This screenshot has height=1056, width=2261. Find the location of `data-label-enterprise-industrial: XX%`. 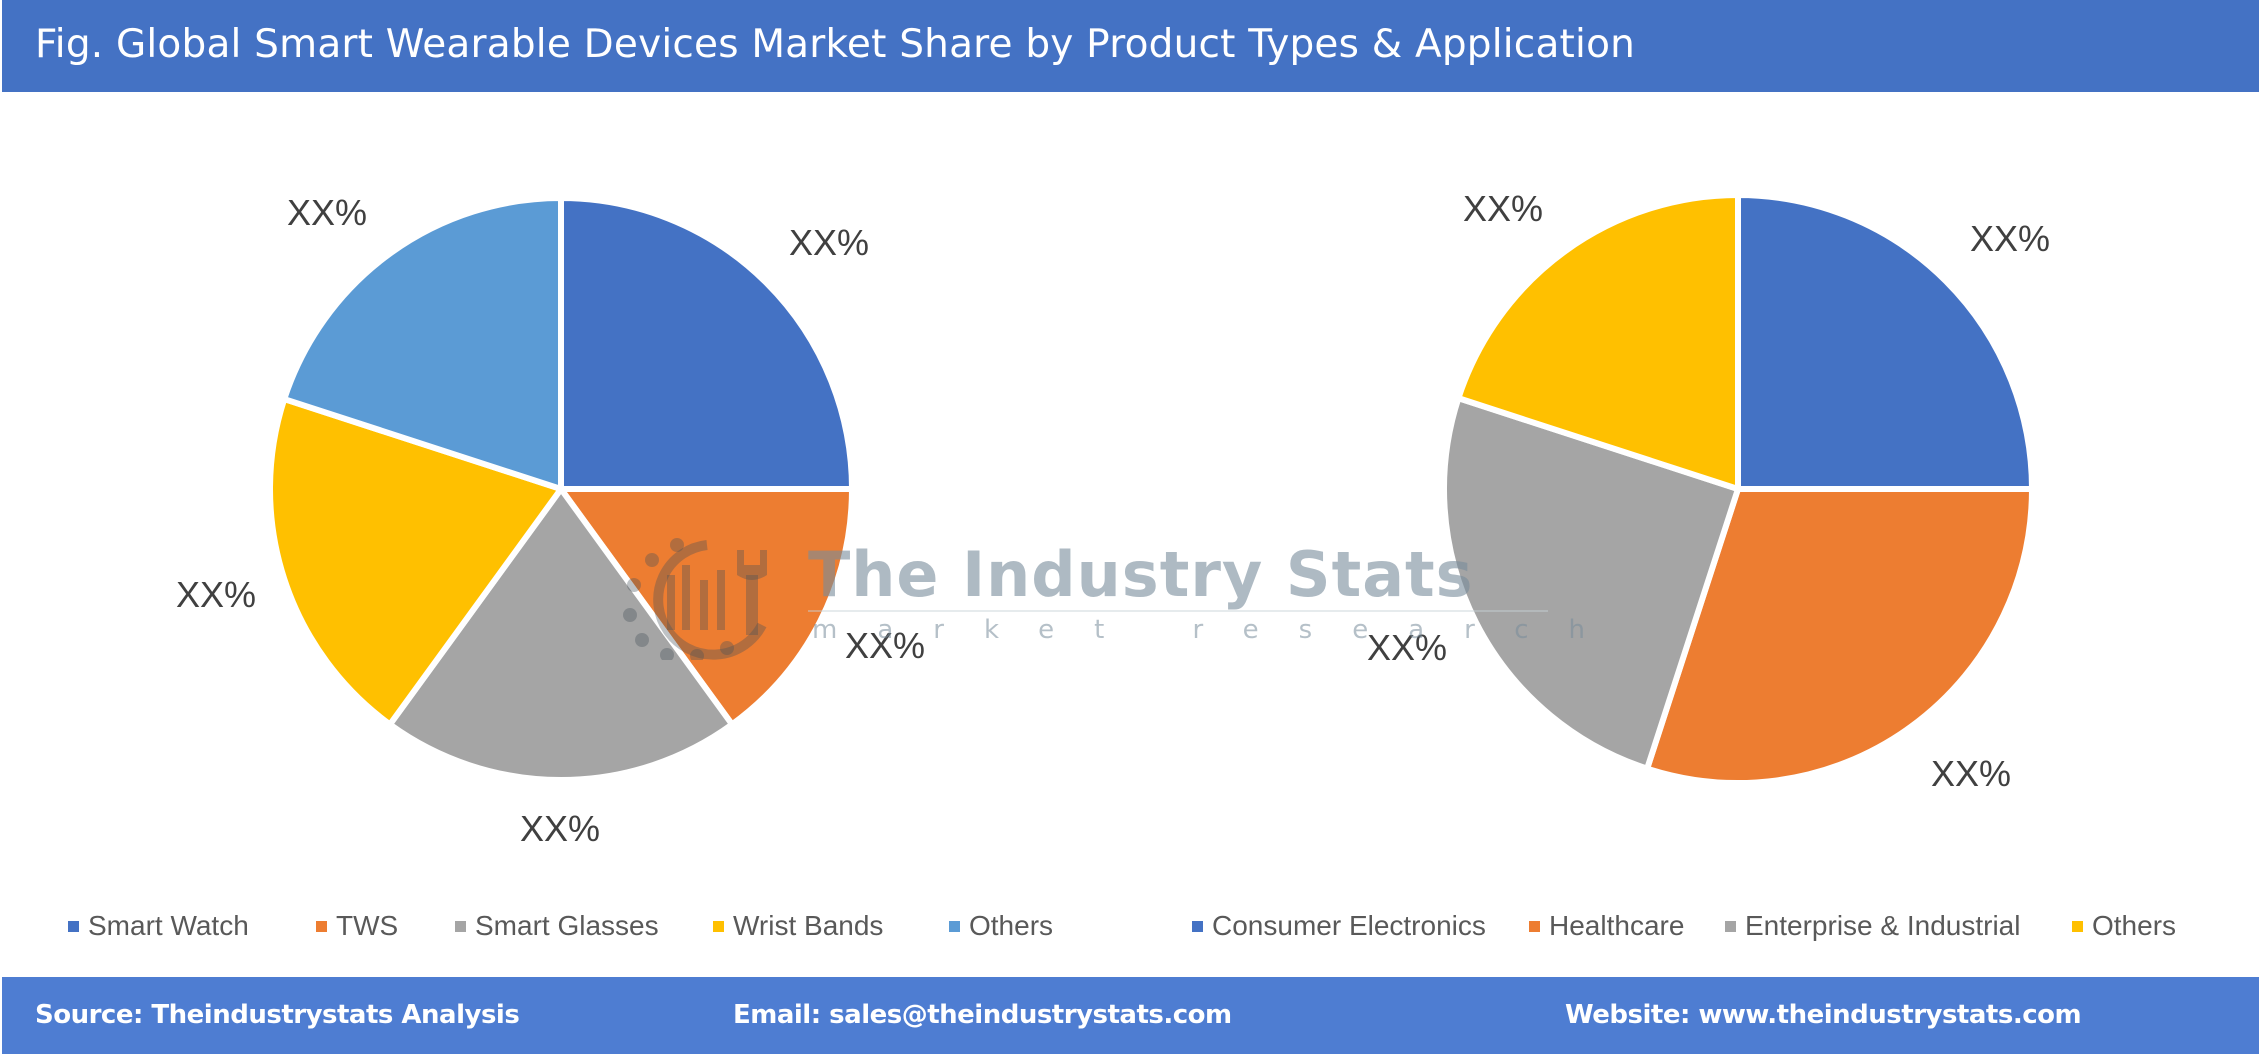

data-label-enterprise-industrial: XX% is located at coordinates (1407, 647).